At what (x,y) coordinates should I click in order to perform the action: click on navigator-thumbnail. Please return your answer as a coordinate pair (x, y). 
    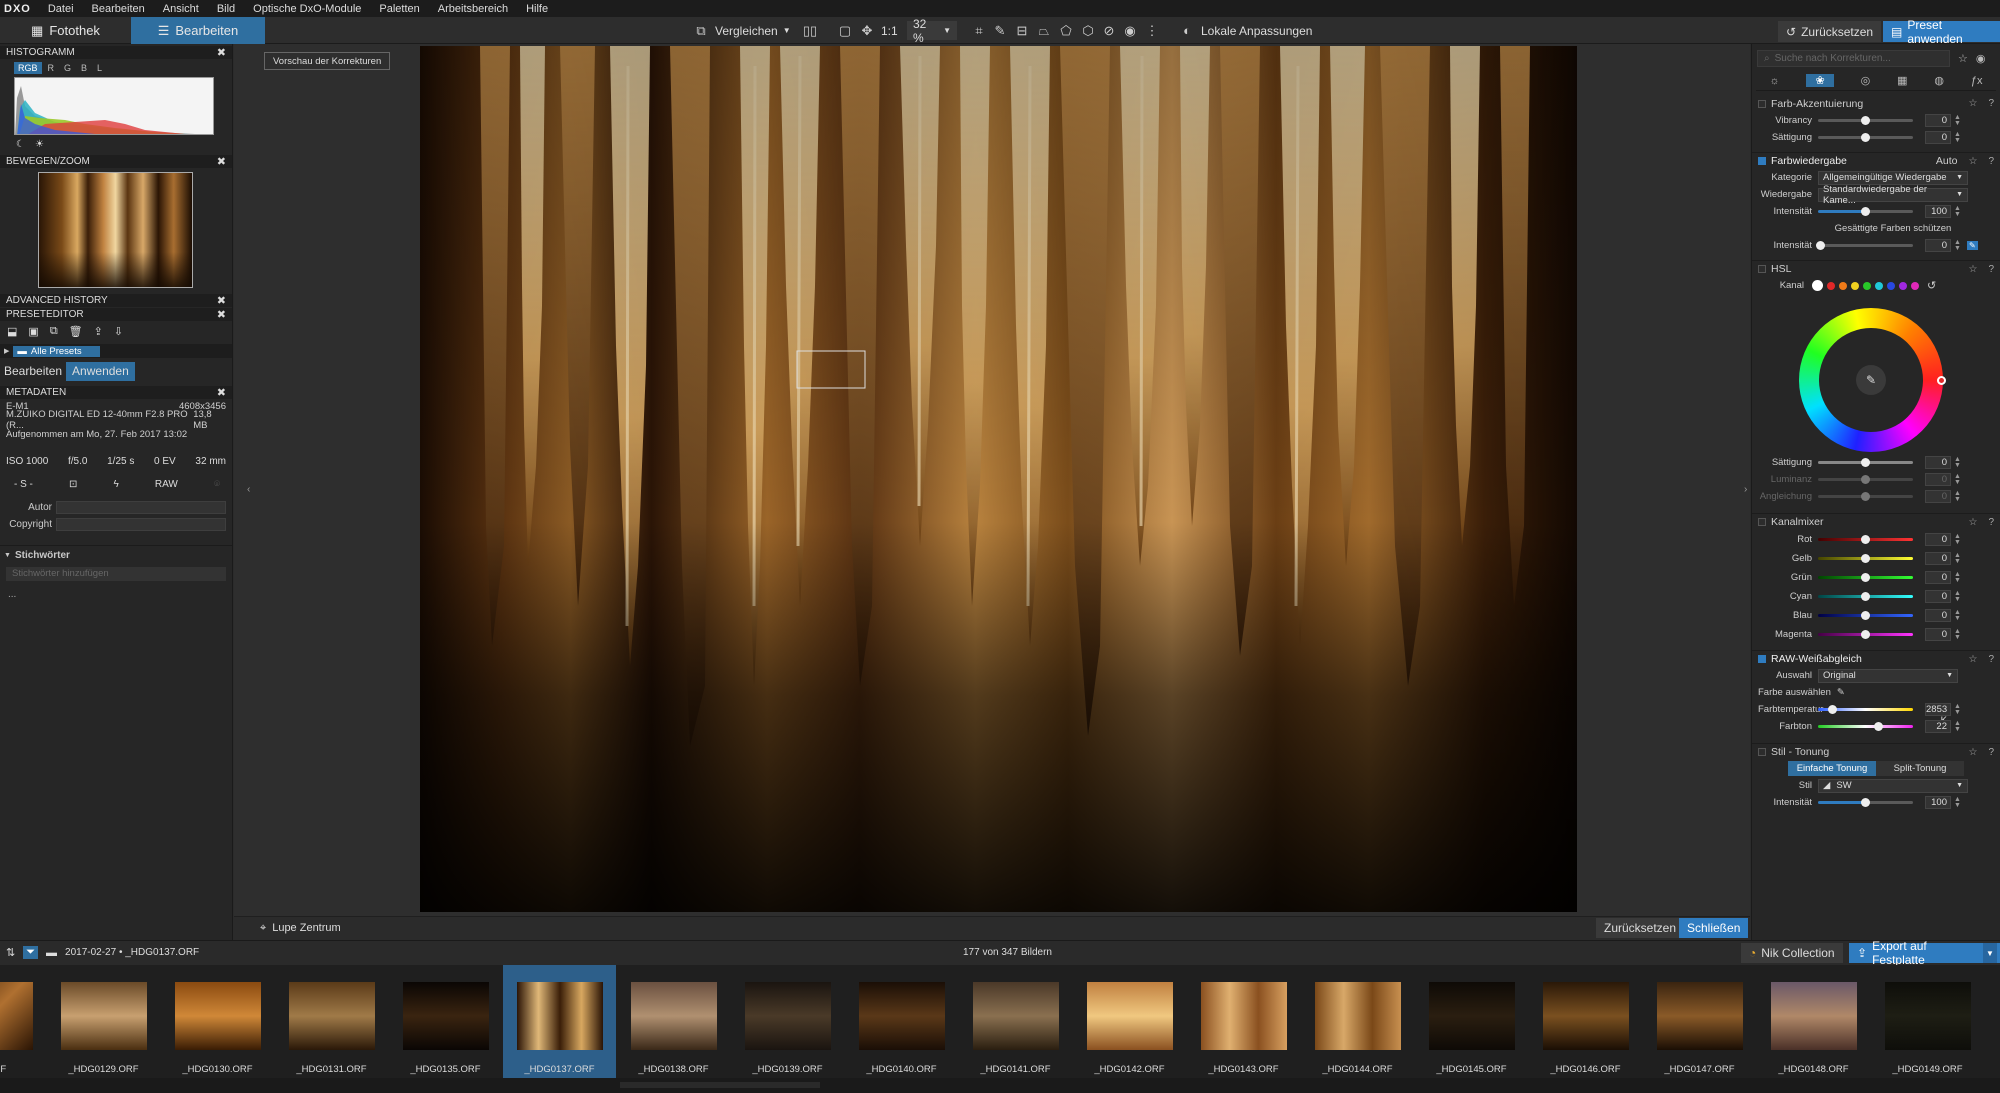
    Looking at the image, I should click on (115, 230).